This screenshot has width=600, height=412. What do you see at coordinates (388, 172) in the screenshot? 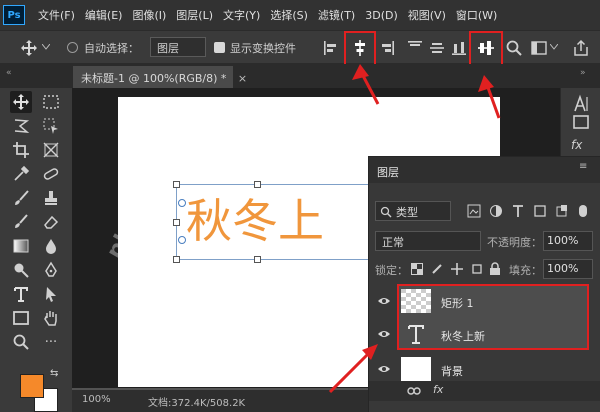
I see `layers-panel-title: 图层` at bounding box center [388, 172].